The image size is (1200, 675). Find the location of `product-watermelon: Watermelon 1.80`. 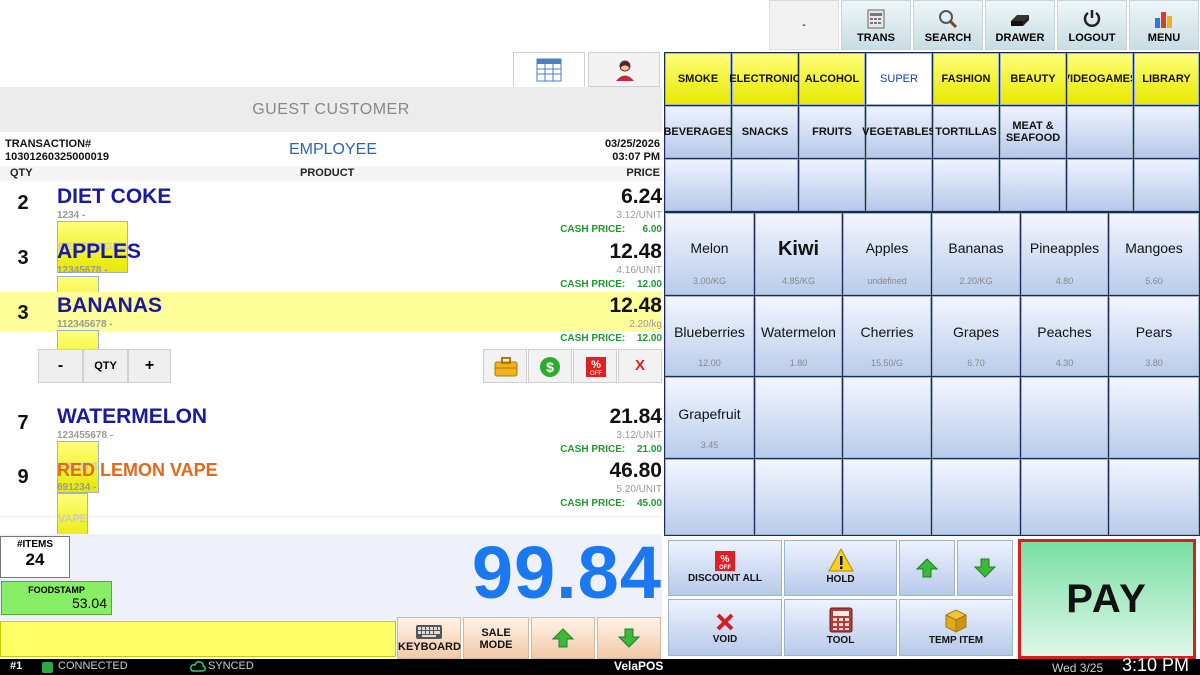

product-watermelon: Watermelon 1.80 is located at coordinates (798, 336).